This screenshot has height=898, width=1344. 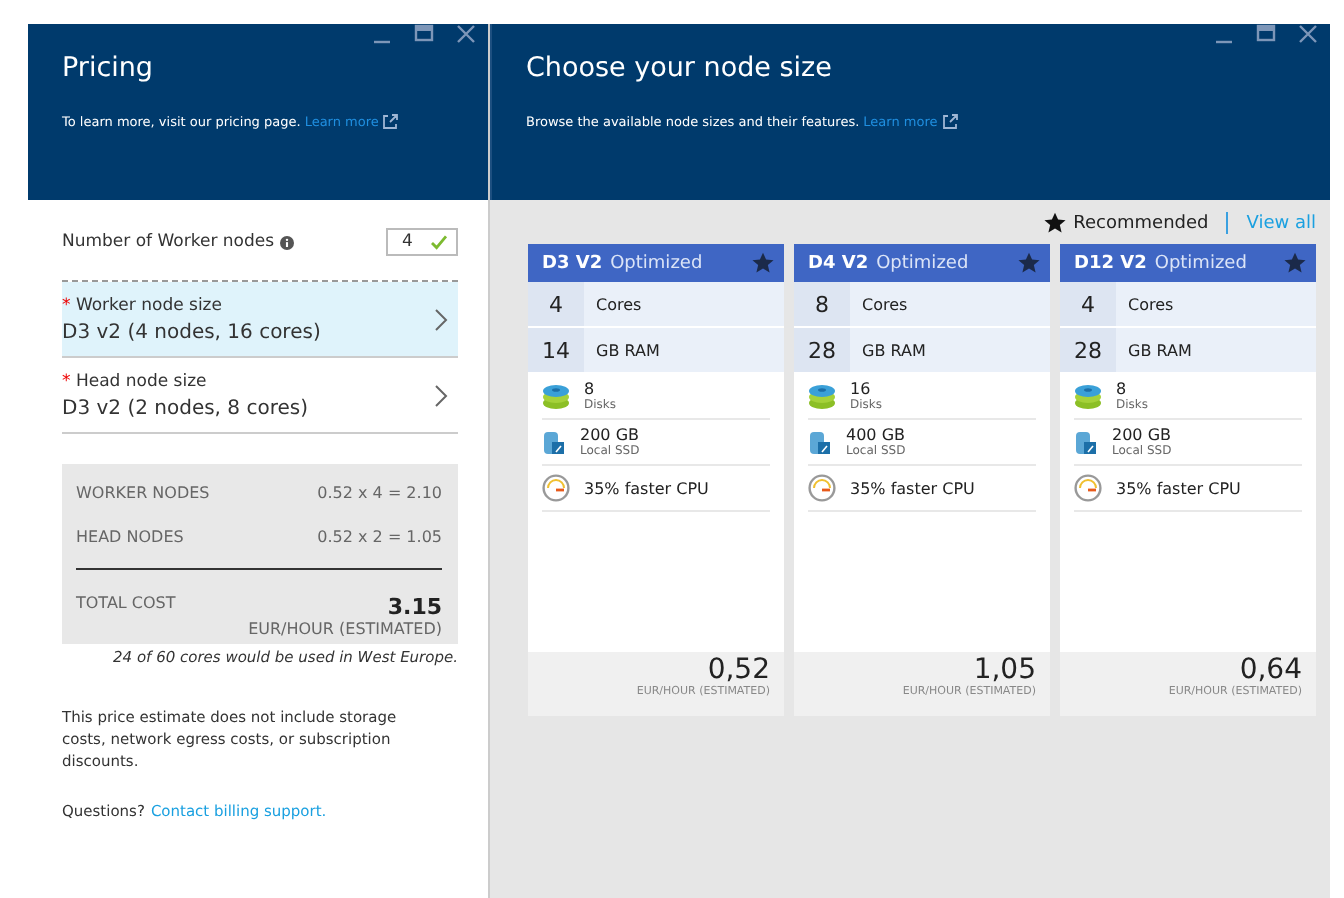 I want to click on price-value: 0,64, so click(x=1270, y=671).